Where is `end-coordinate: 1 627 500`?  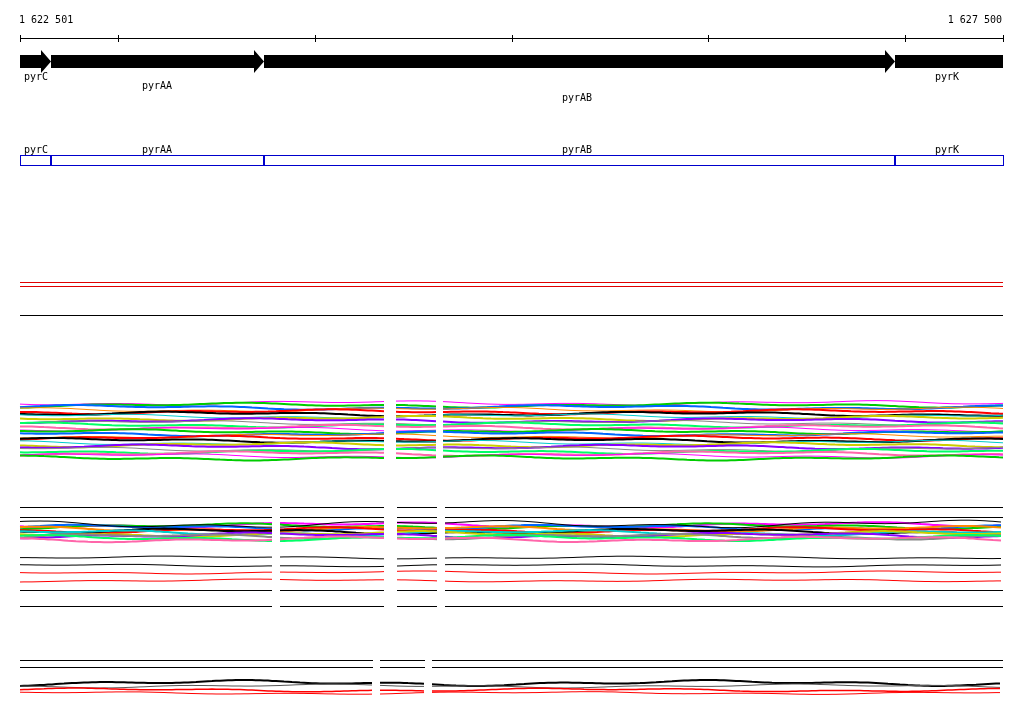
end-coordinate: 1 627 500 is located at coordinates (974, 19).